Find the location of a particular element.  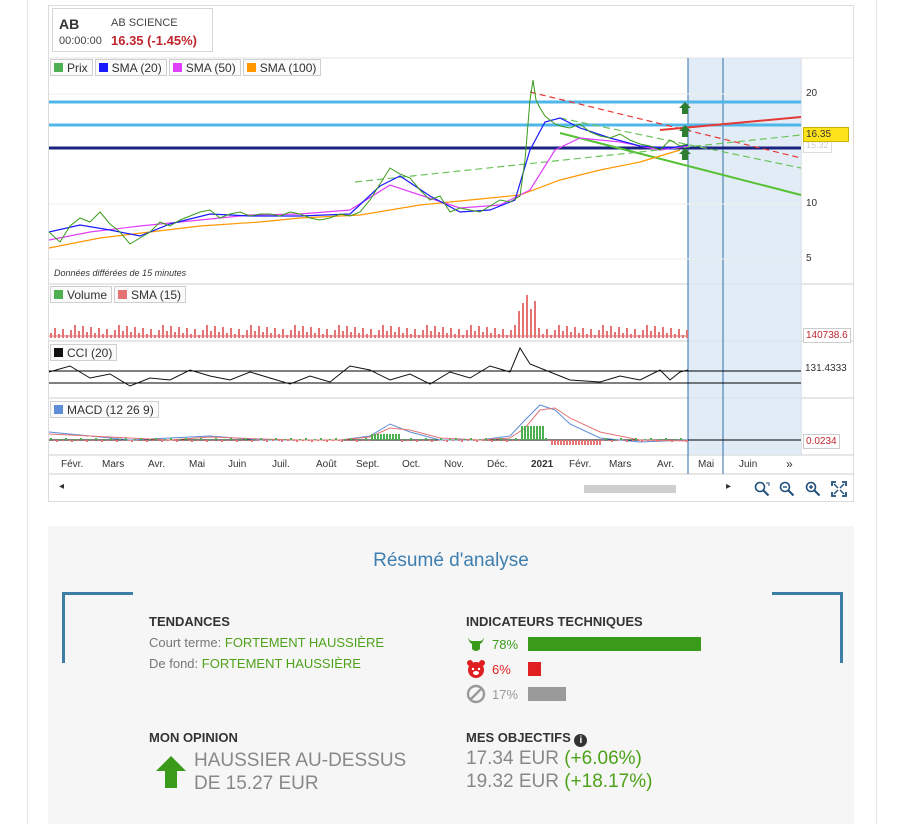

month-label: Mai is located at coordinates (197, 464).